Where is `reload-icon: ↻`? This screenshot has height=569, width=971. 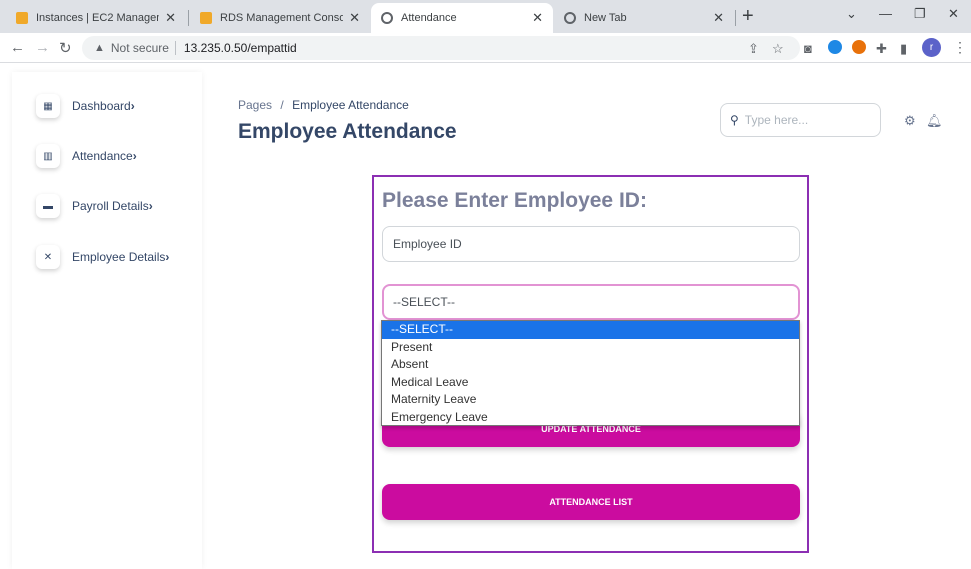
reload-icon: ↻ is located at coordinates (65, 48).